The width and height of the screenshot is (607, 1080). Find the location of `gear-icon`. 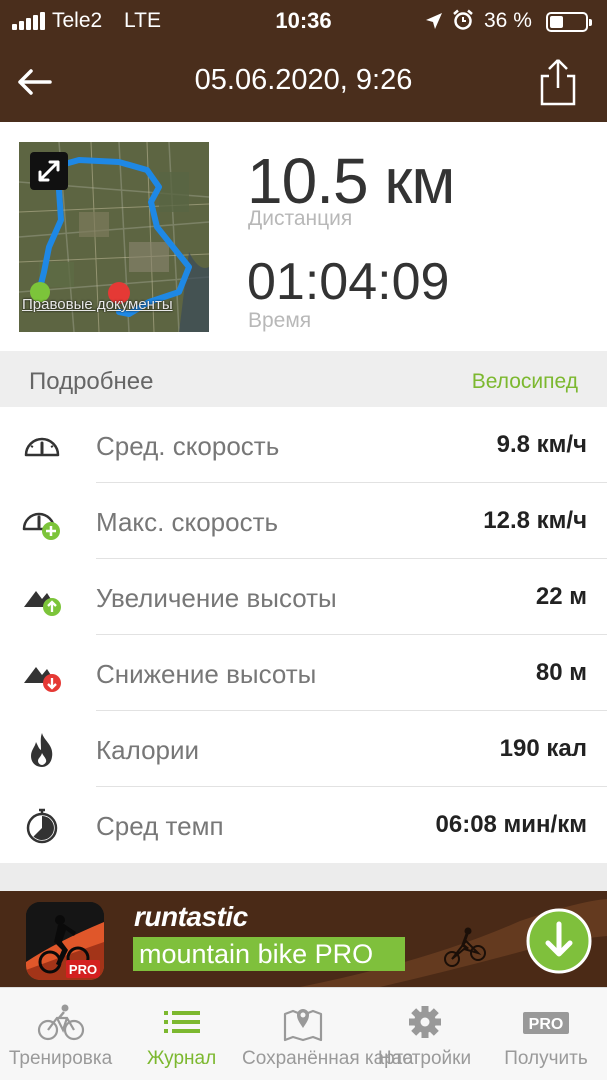

gear-icon is located at coordinates (424, 1022).